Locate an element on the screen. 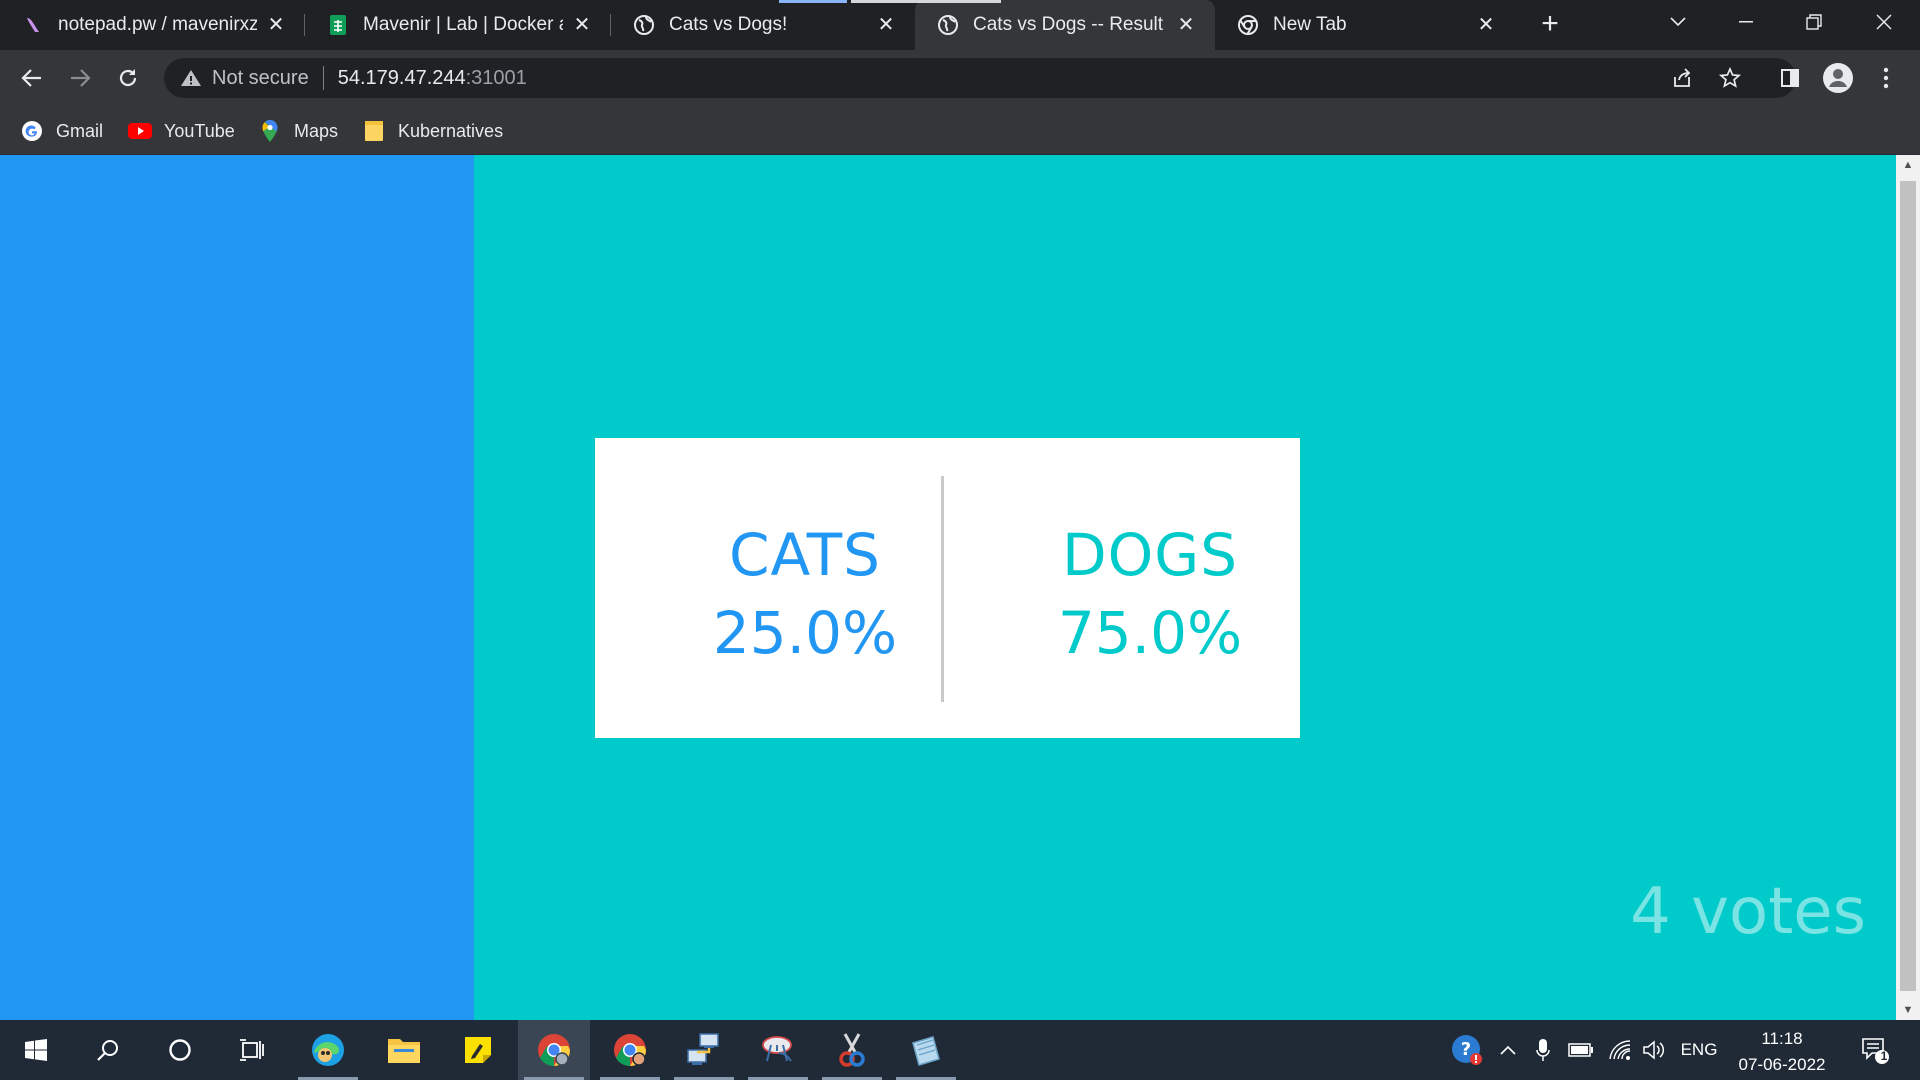  microphone-icon is located at coordinates (1543, 1050).